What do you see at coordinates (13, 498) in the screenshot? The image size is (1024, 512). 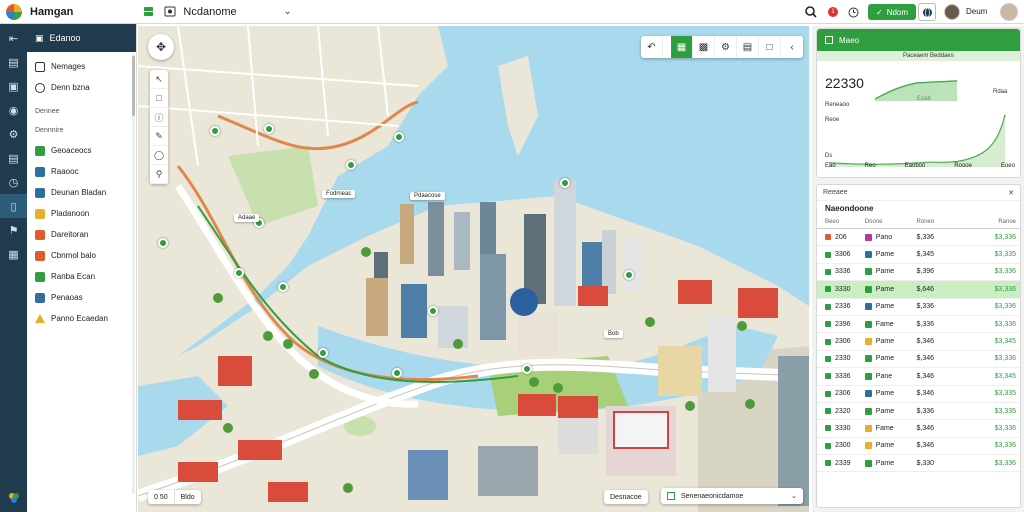 I see `puzzle-icon` at bounding box center [13, 498].